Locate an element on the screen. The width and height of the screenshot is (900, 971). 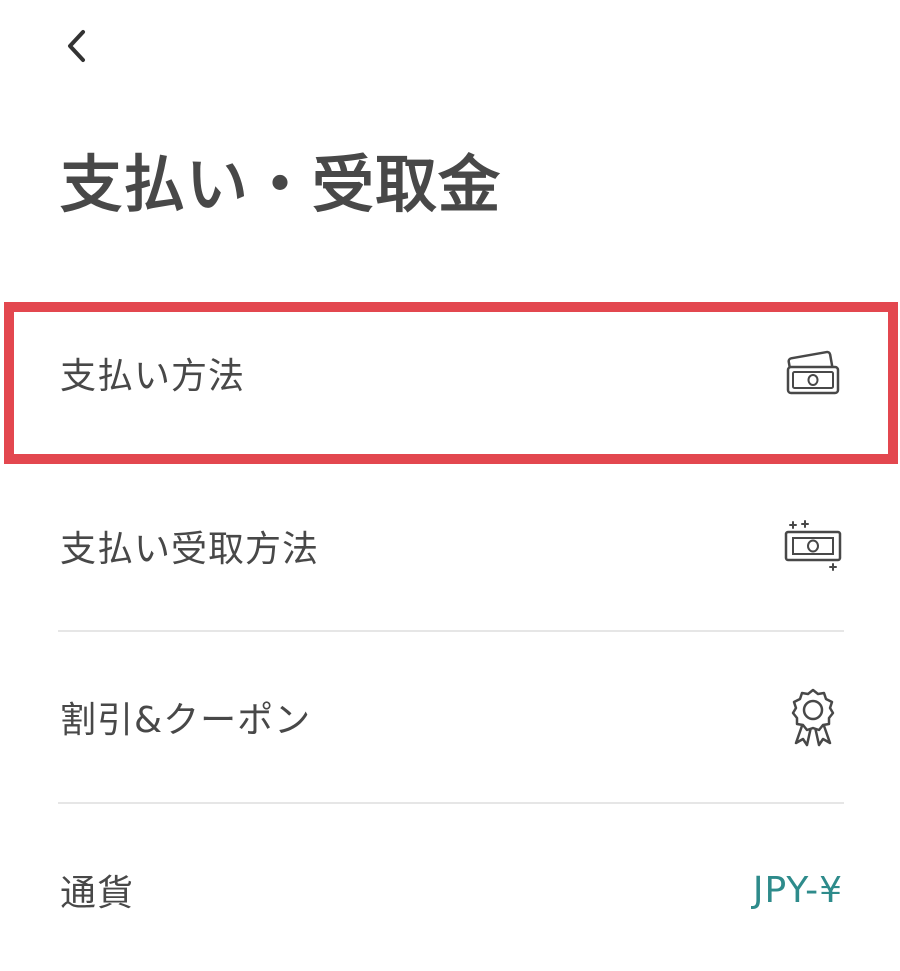
menu-item-payout-methods: 支払い受取方法 is located at coordinates (451, 546).